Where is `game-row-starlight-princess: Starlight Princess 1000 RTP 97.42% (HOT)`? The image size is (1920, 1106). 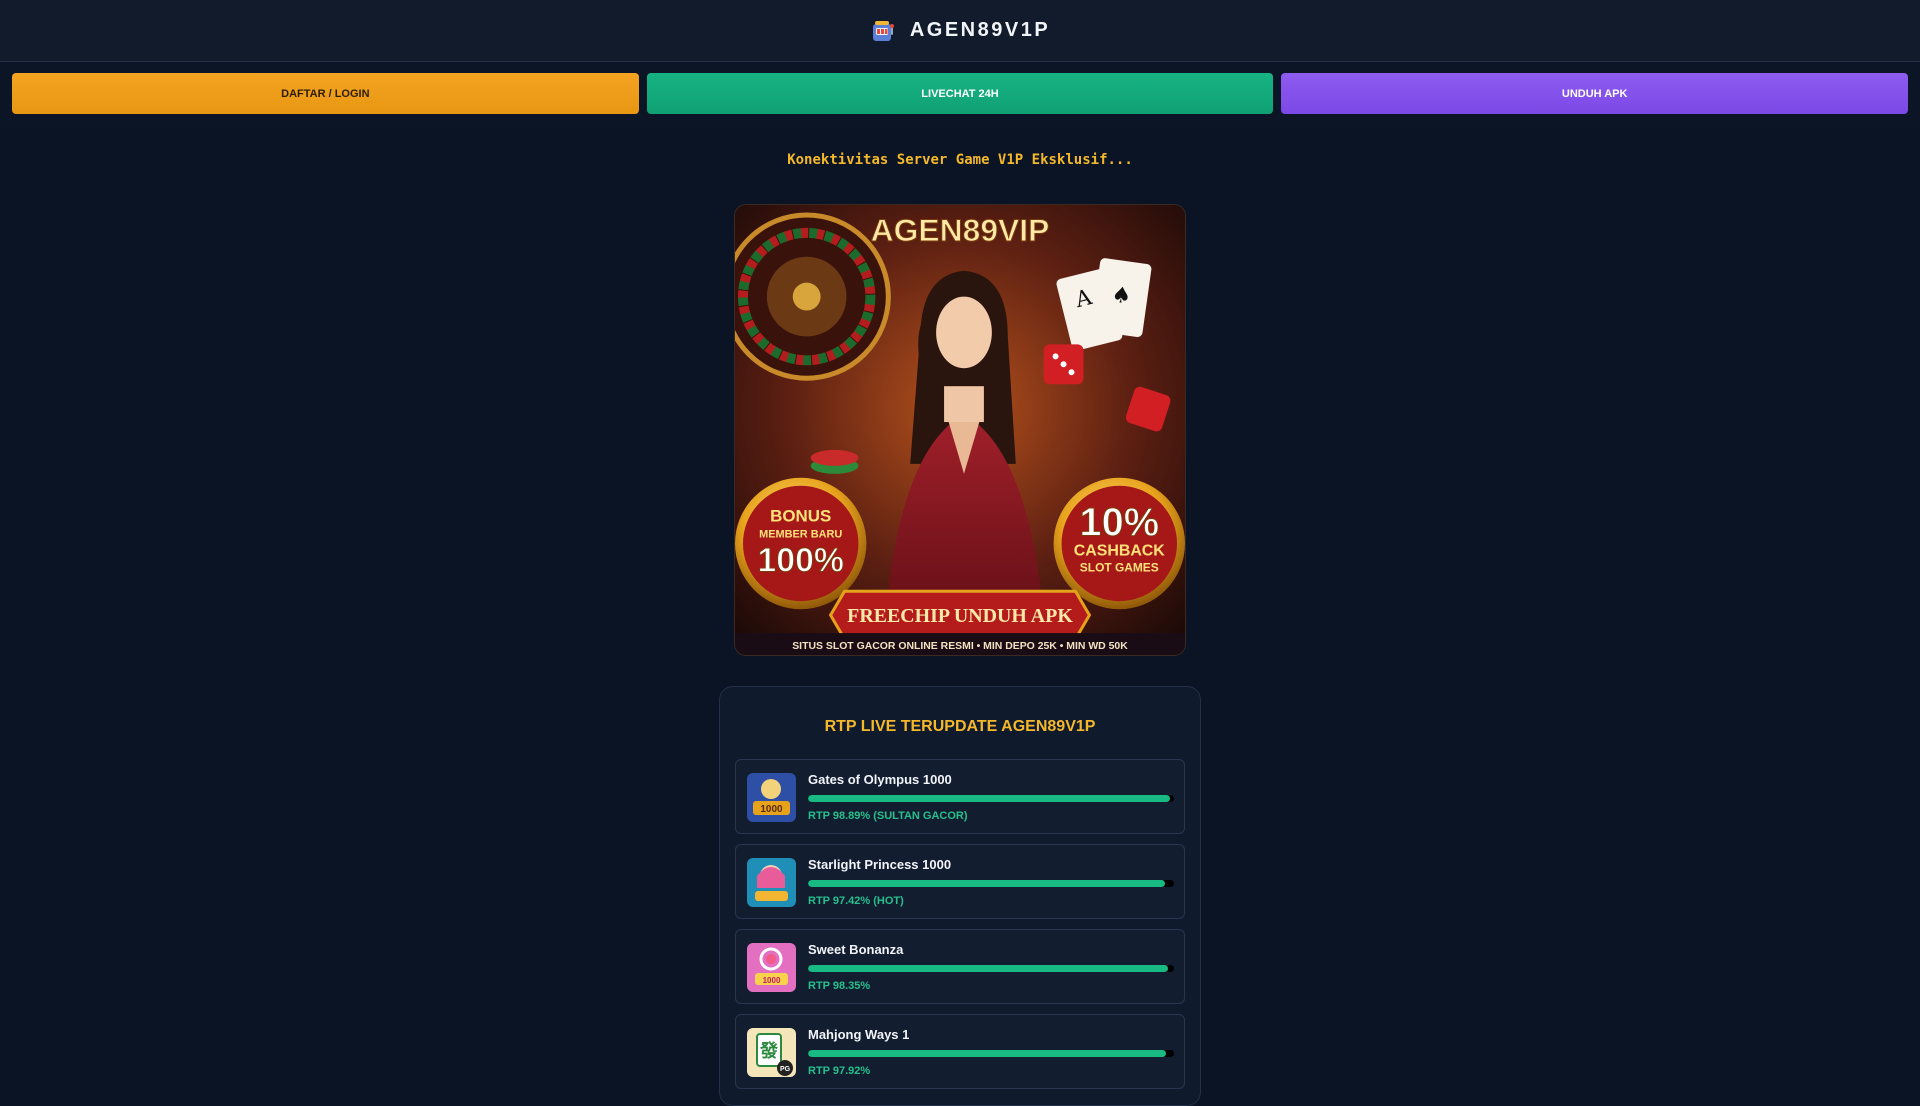 game-row-starlight-princess: Starlight Princess 1000 RTP 97.42% (HOT) is located at coordinates (960, 881).